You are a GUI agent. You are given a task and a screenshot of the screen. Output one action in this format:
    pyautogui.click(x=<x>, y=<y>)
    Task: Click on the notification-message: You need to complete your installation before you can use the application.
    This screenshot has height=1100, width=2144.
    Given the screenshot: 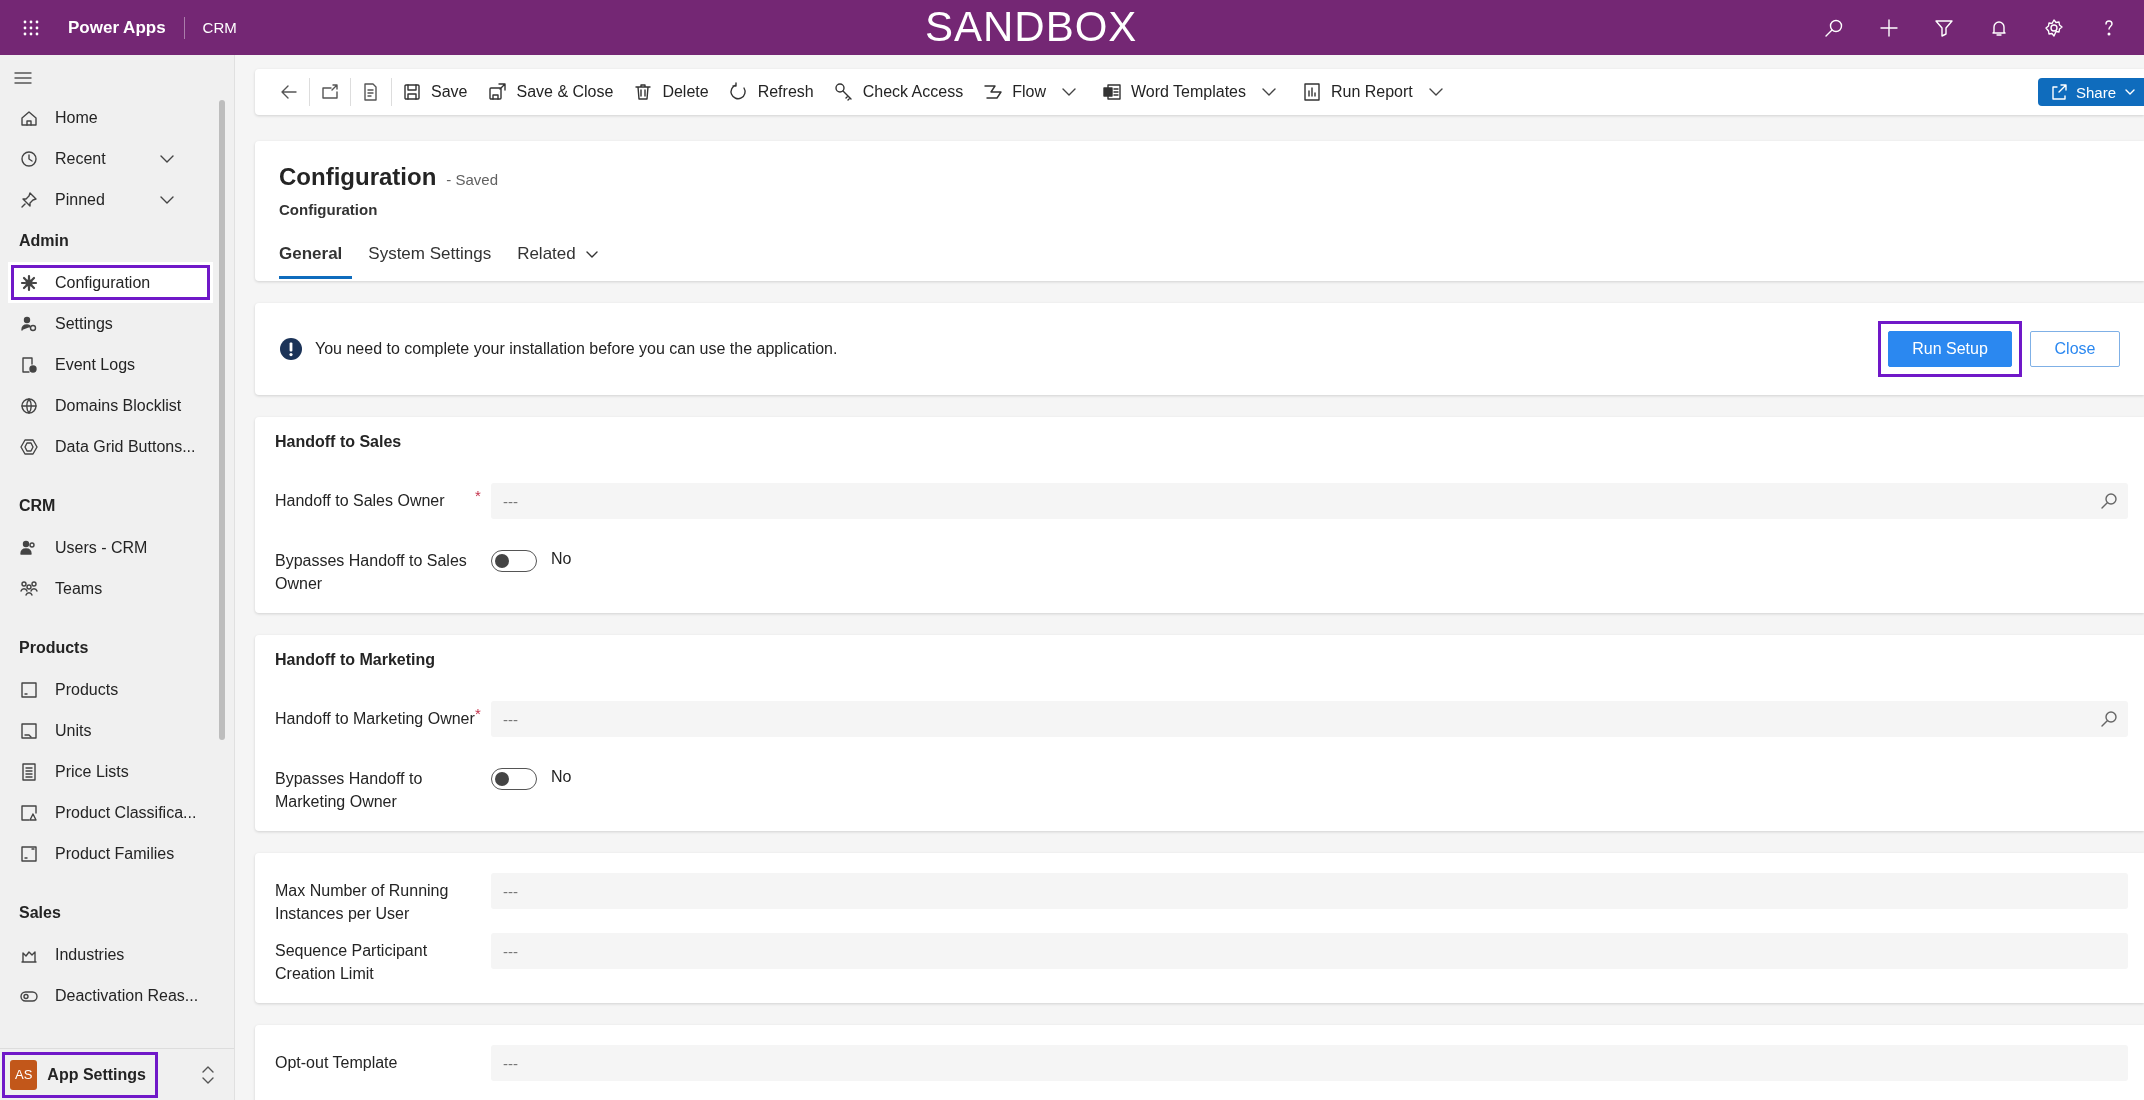 What is the action you would take?
    pyautogui.click(x=577, y=349)
    